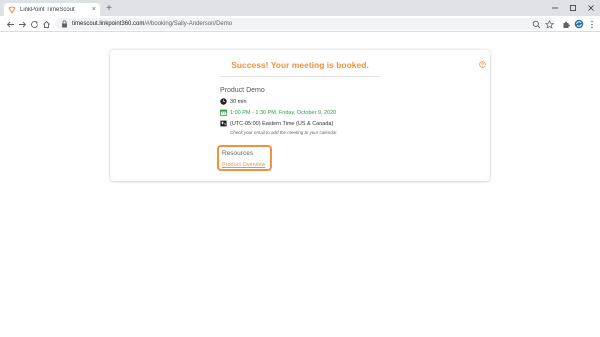 This screenshot has width=600, height=337. Describe the element at coordinates (46, 24) in the screenshot. I see `home-button` at that location.